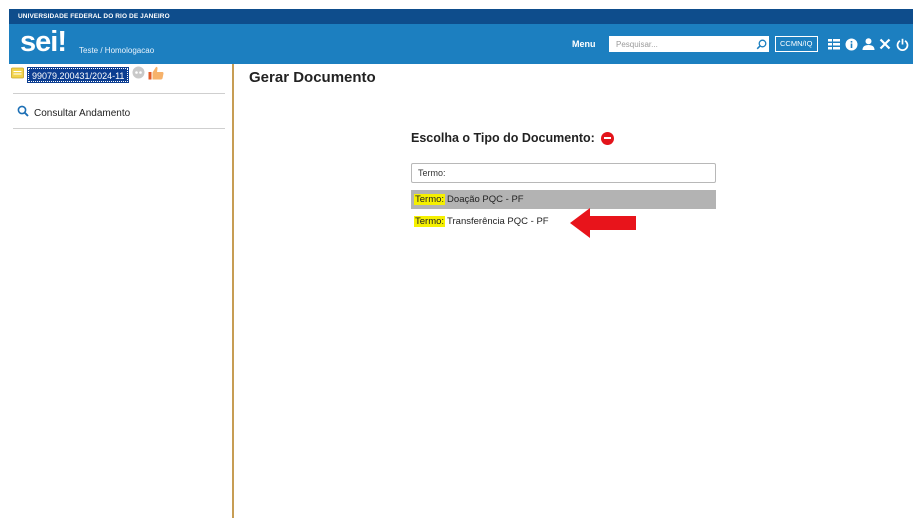  I want to click on user-icon, so click(868, 44).